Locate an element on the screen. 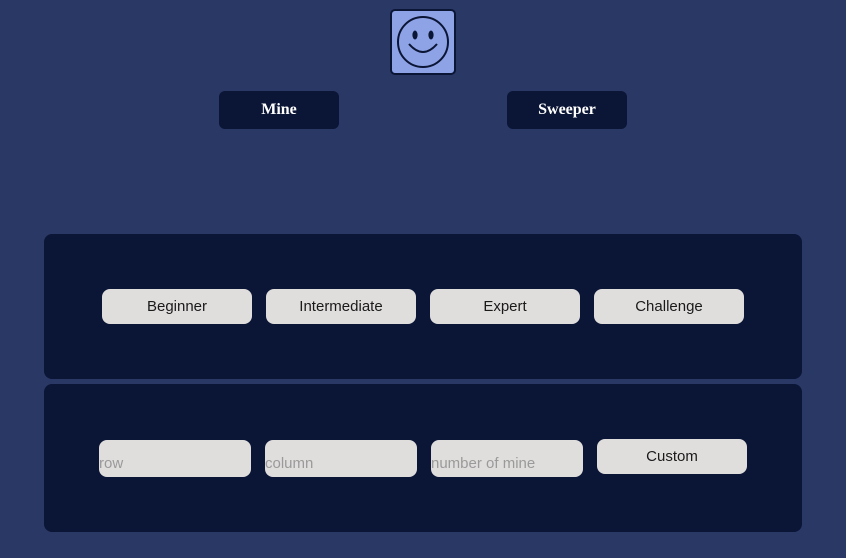 This screenshot has height=558, width=846. column-input is located at coordinates (341, 458).